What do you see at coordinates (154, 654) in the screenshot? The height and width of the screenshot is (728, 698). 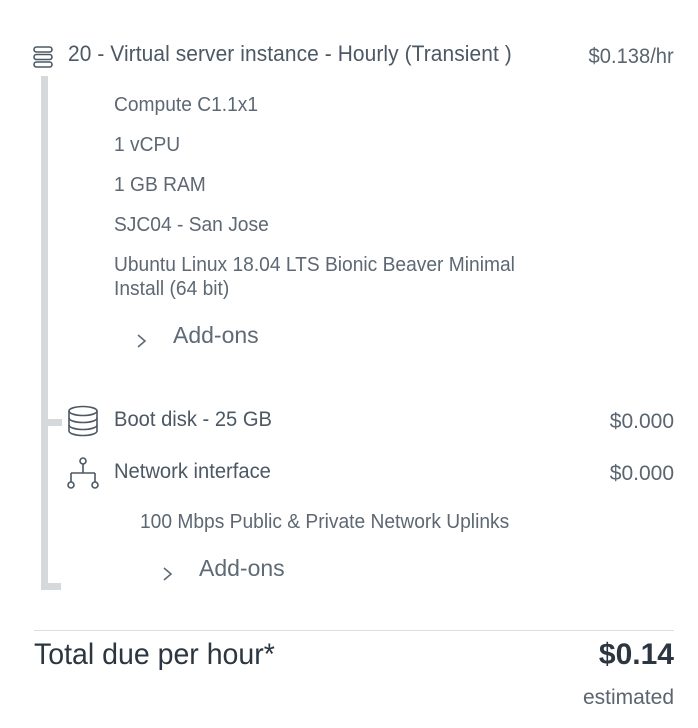 I see `total-label: Total due per hour*` at bounding box center [154, 654].